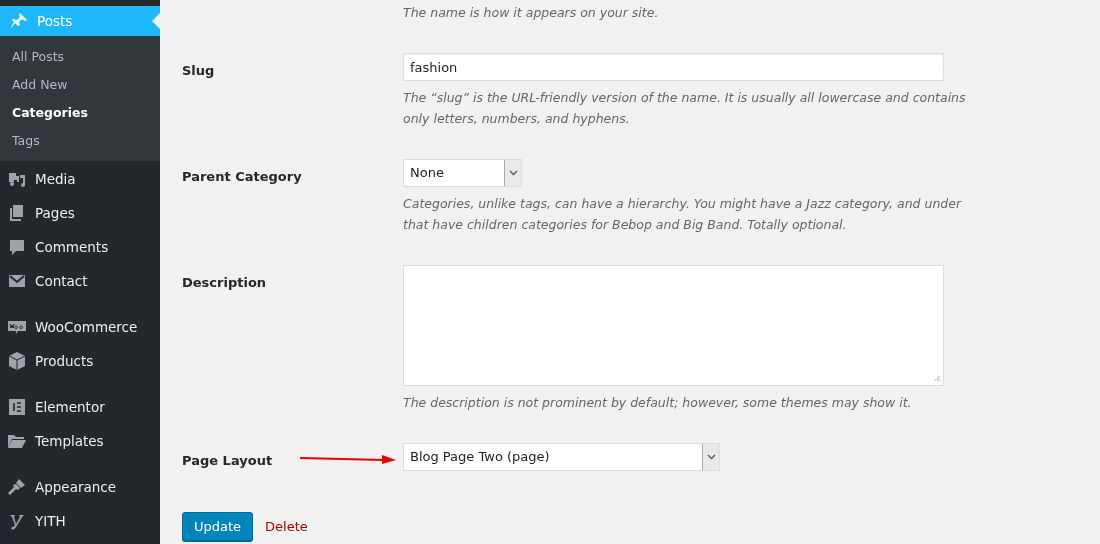 The image size is (1100, 544). Describe the element at coordinates (80, 113) in the screenshot. I see `submenu-item: Categories` at that location.